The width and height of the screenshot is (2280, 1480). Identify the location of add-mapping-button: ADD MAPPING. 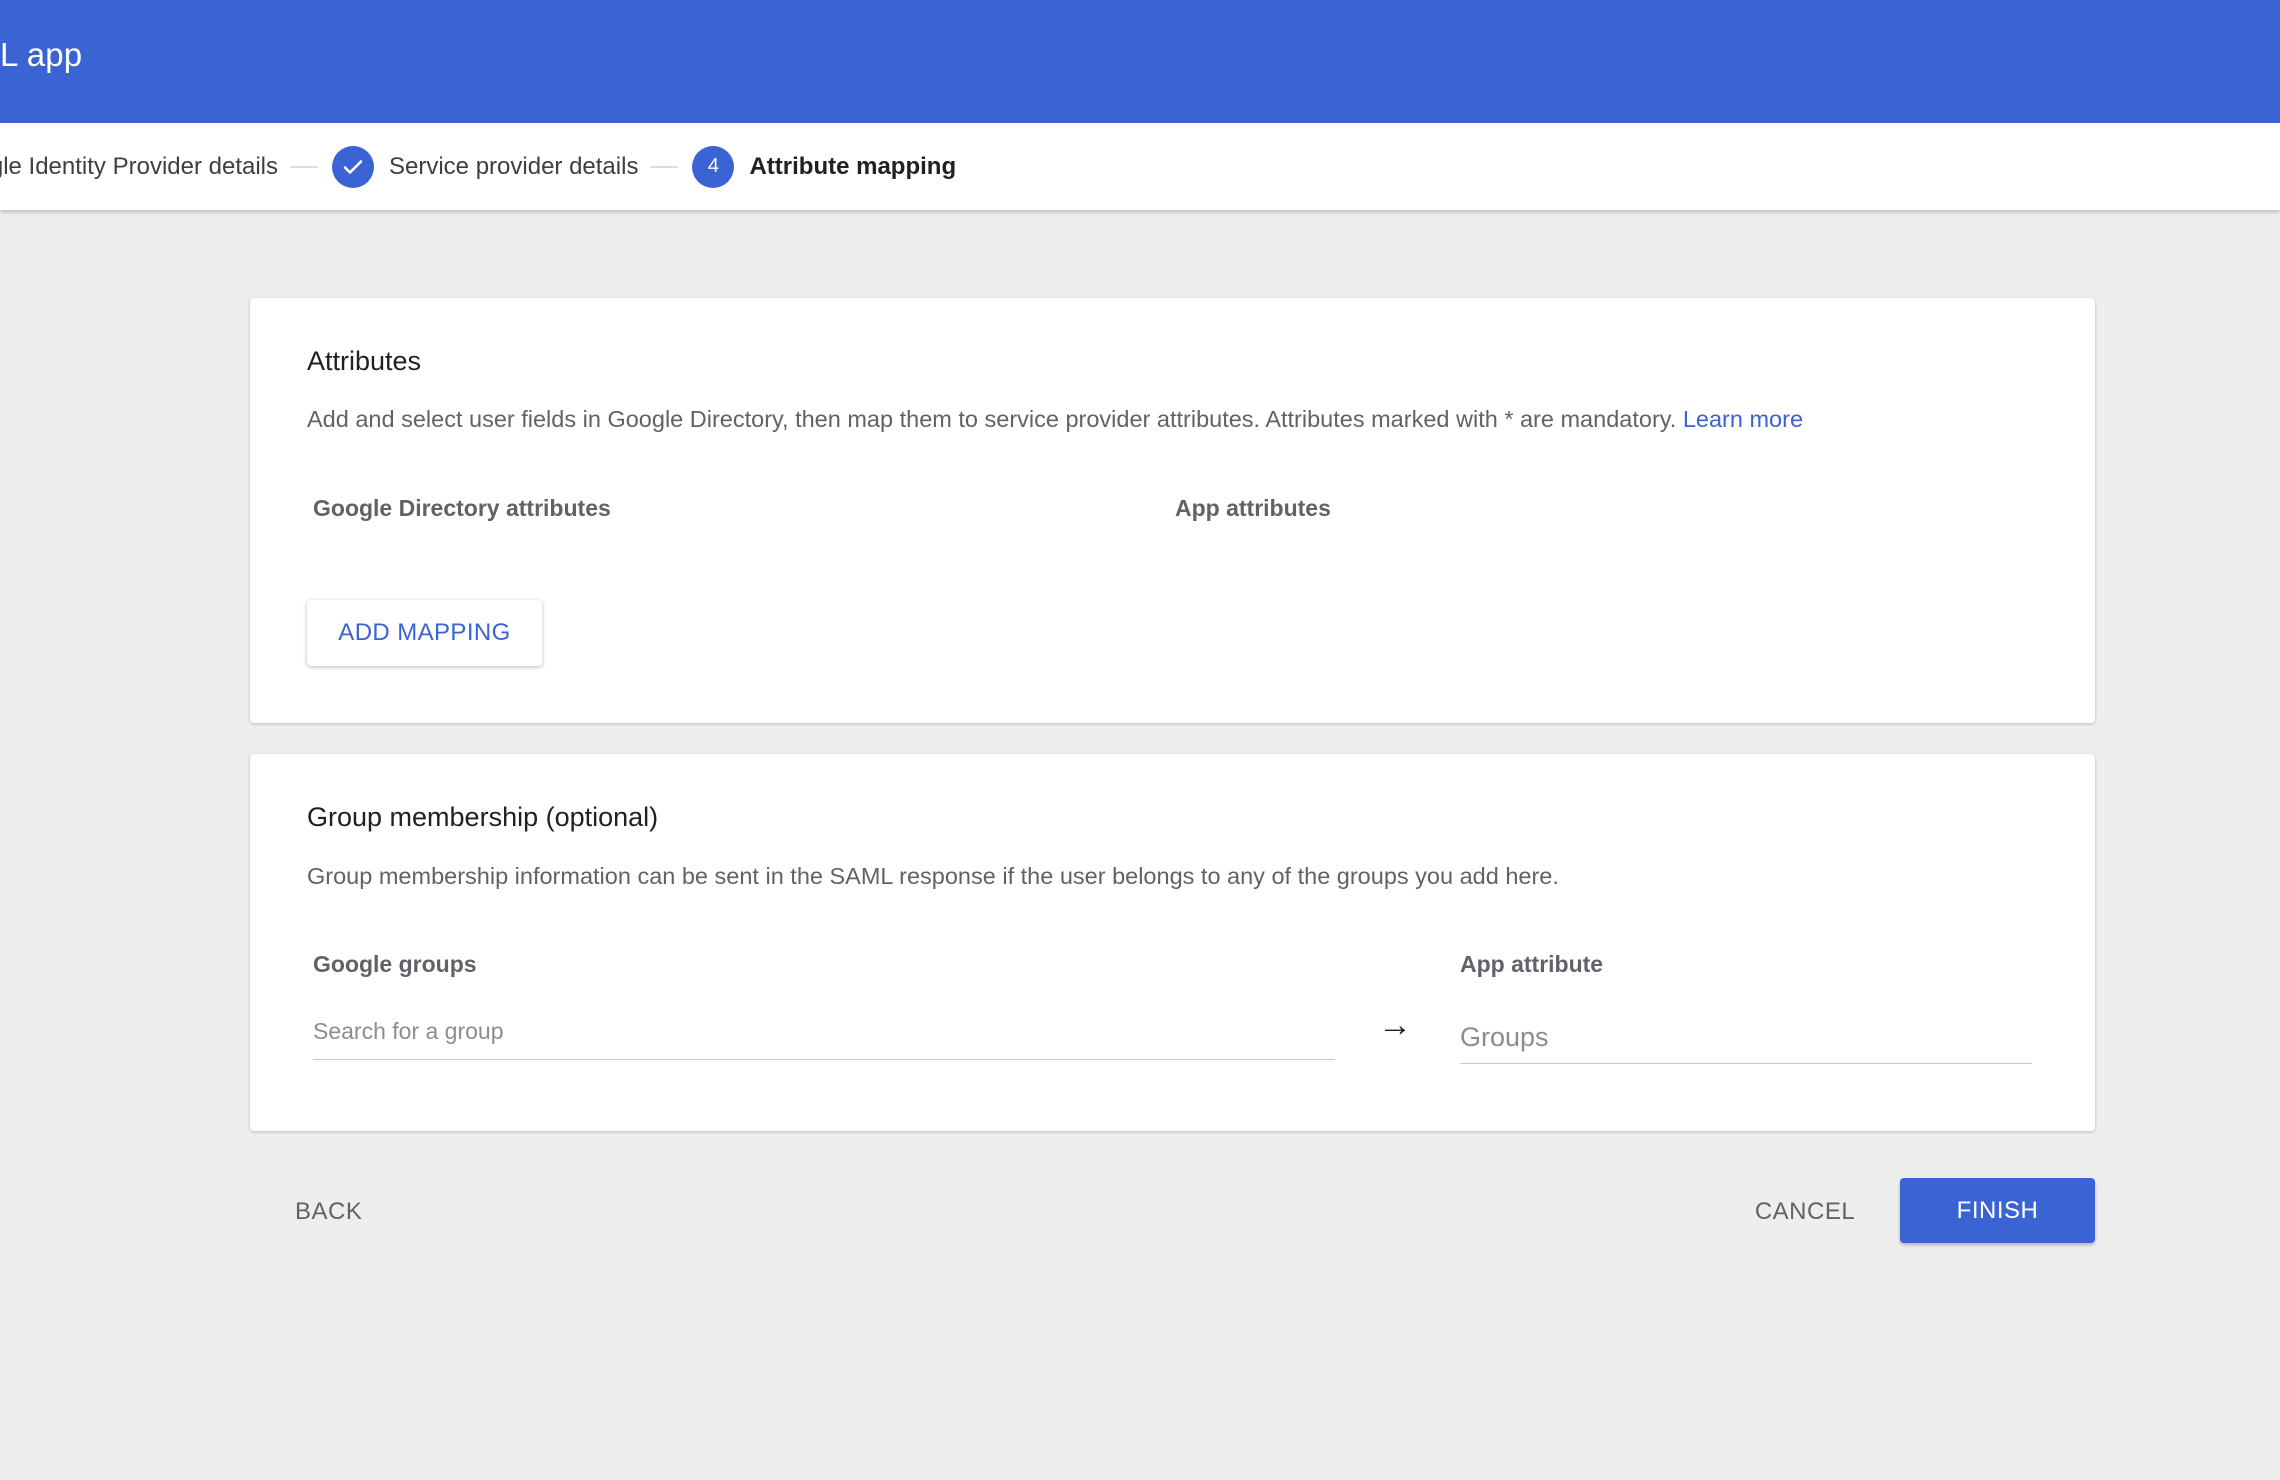
(424, 633).